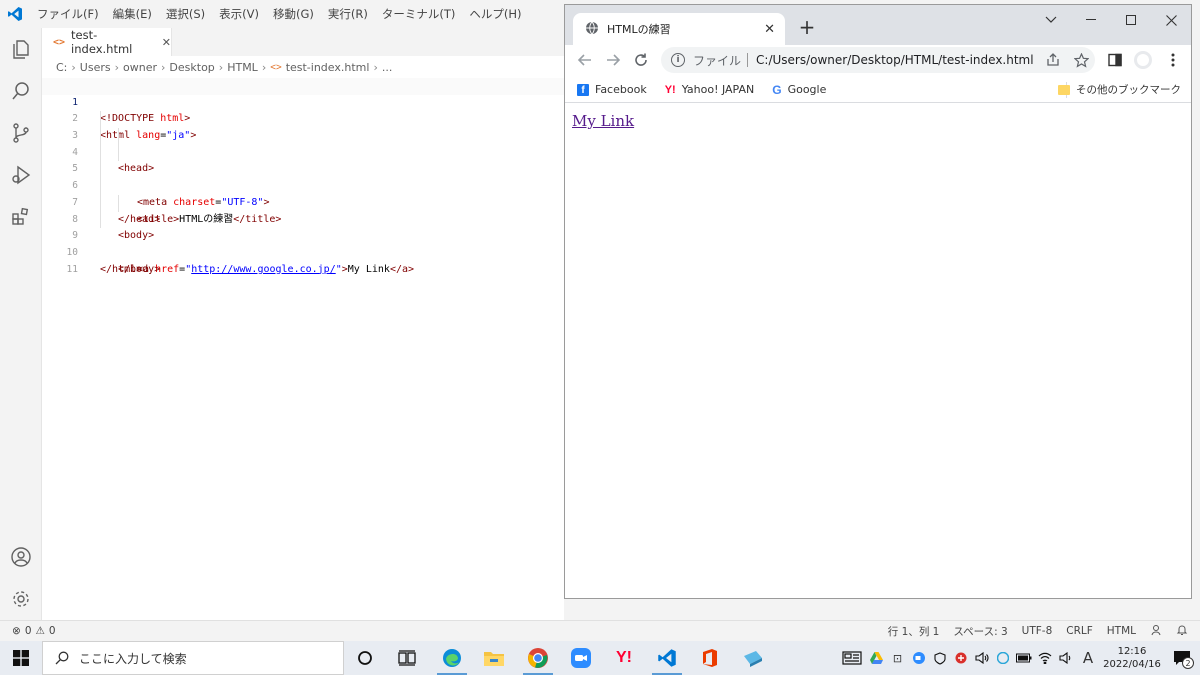 The height and width of the screenshot is (675, 1200). What do you see at coordinates (365, 658) in the screenshot?
I see `cortana-icon` at bounding box center [365, 658].